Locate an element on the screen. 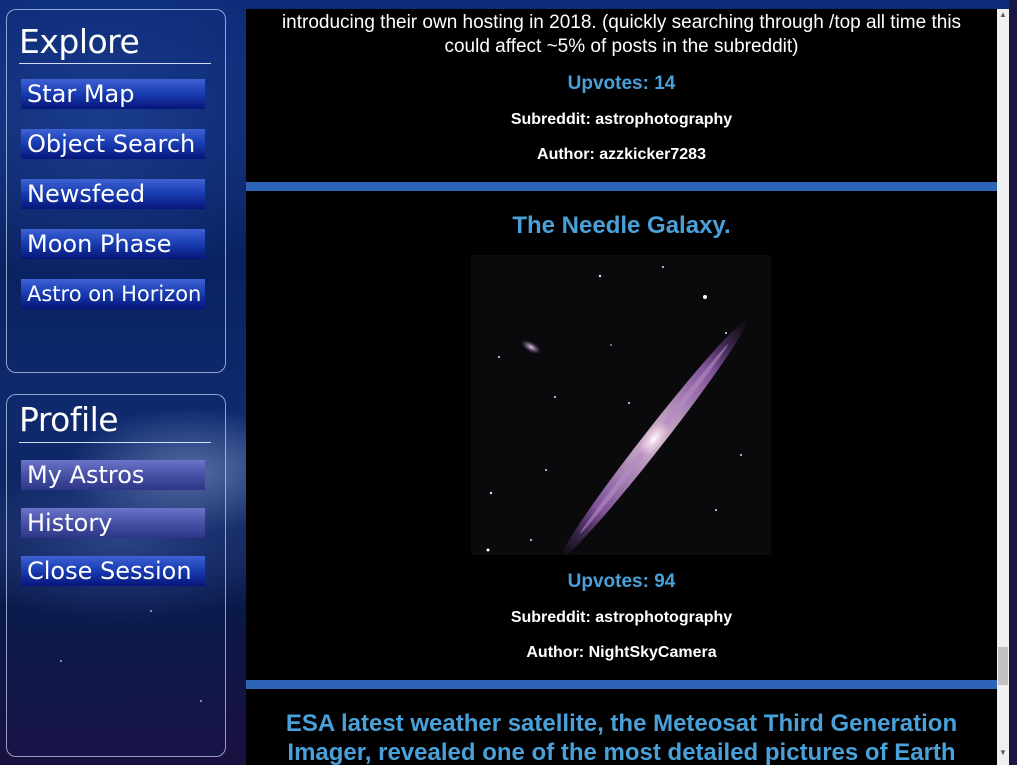 This screenshot has height=765, width=1017. explore-heading: Explore is located at coordinates (79, 41).